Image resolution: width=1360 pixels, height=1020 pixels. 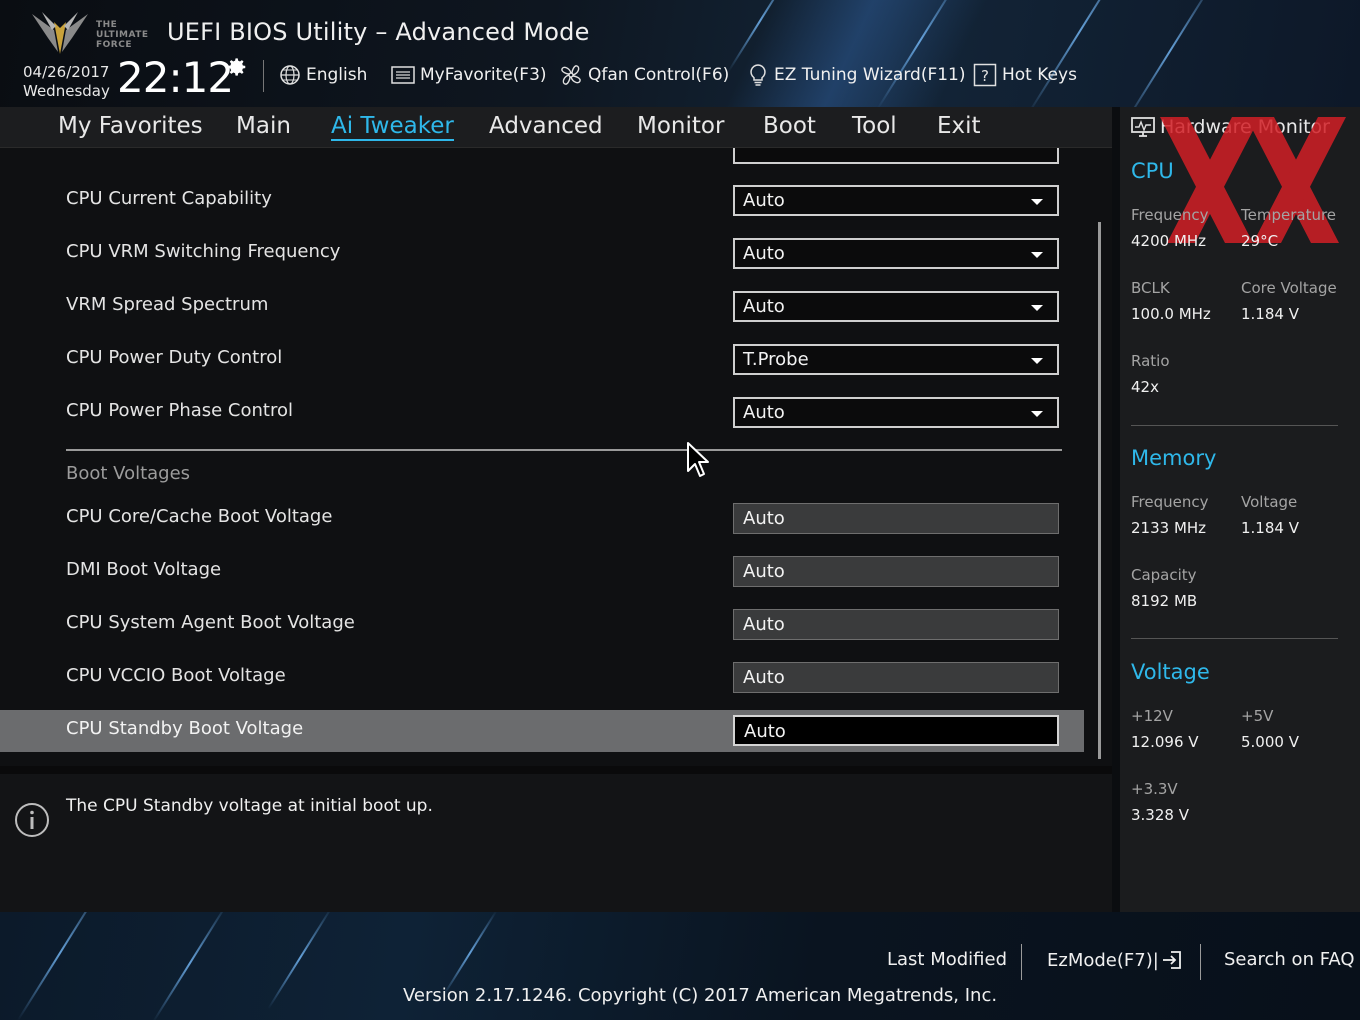 What do you see at coordinates (392, 127) in the screenshot?
I see `tab-ai-tweaker: Ai Tweaker` at bounding box center [392, 127].